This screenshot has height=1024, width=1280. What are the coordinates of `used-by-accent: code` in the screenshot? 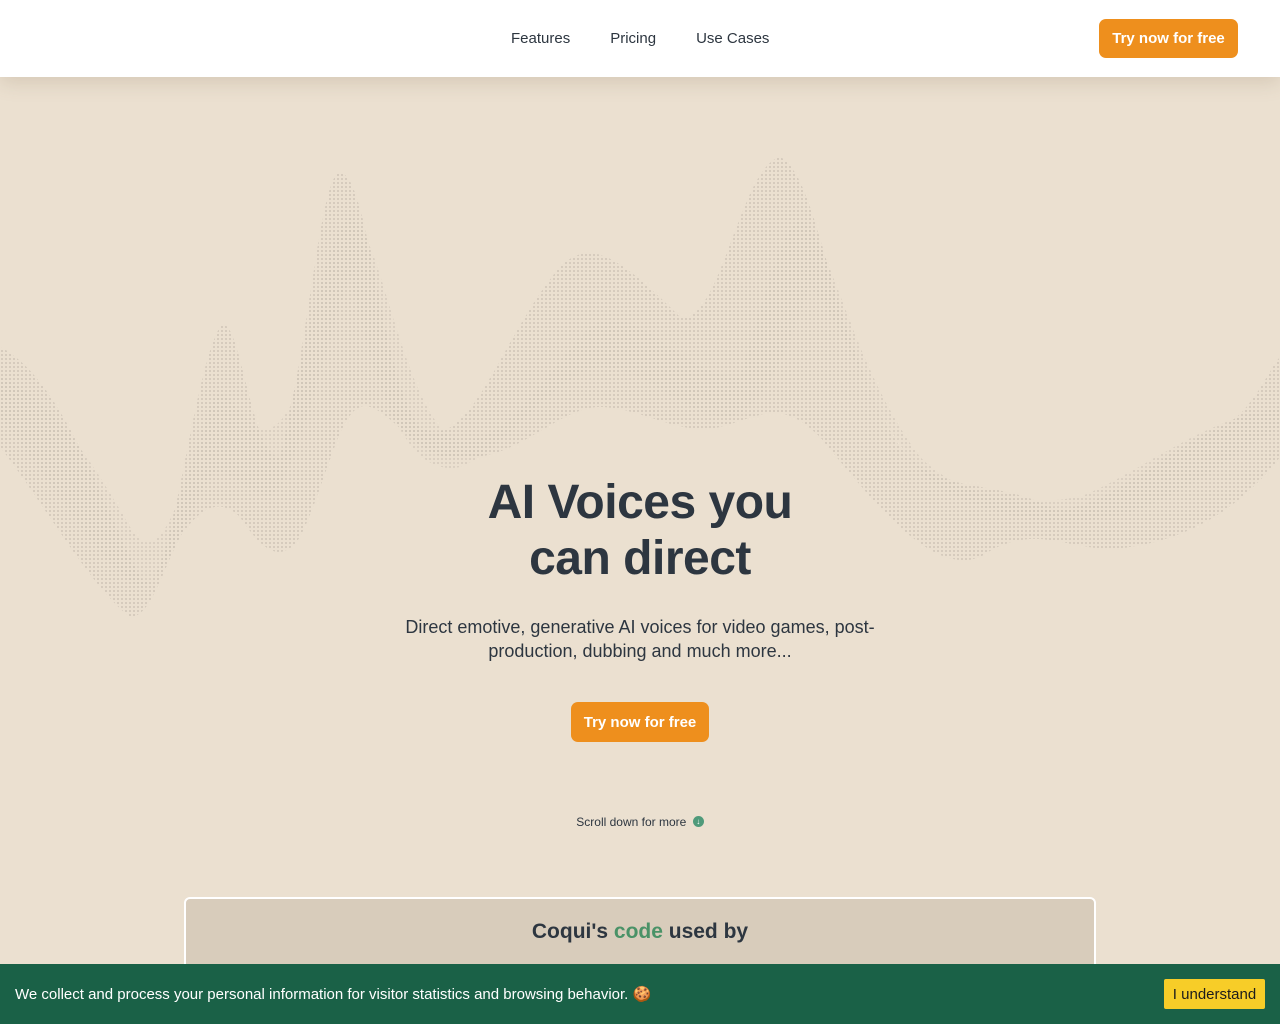 It's located at (638, 931).